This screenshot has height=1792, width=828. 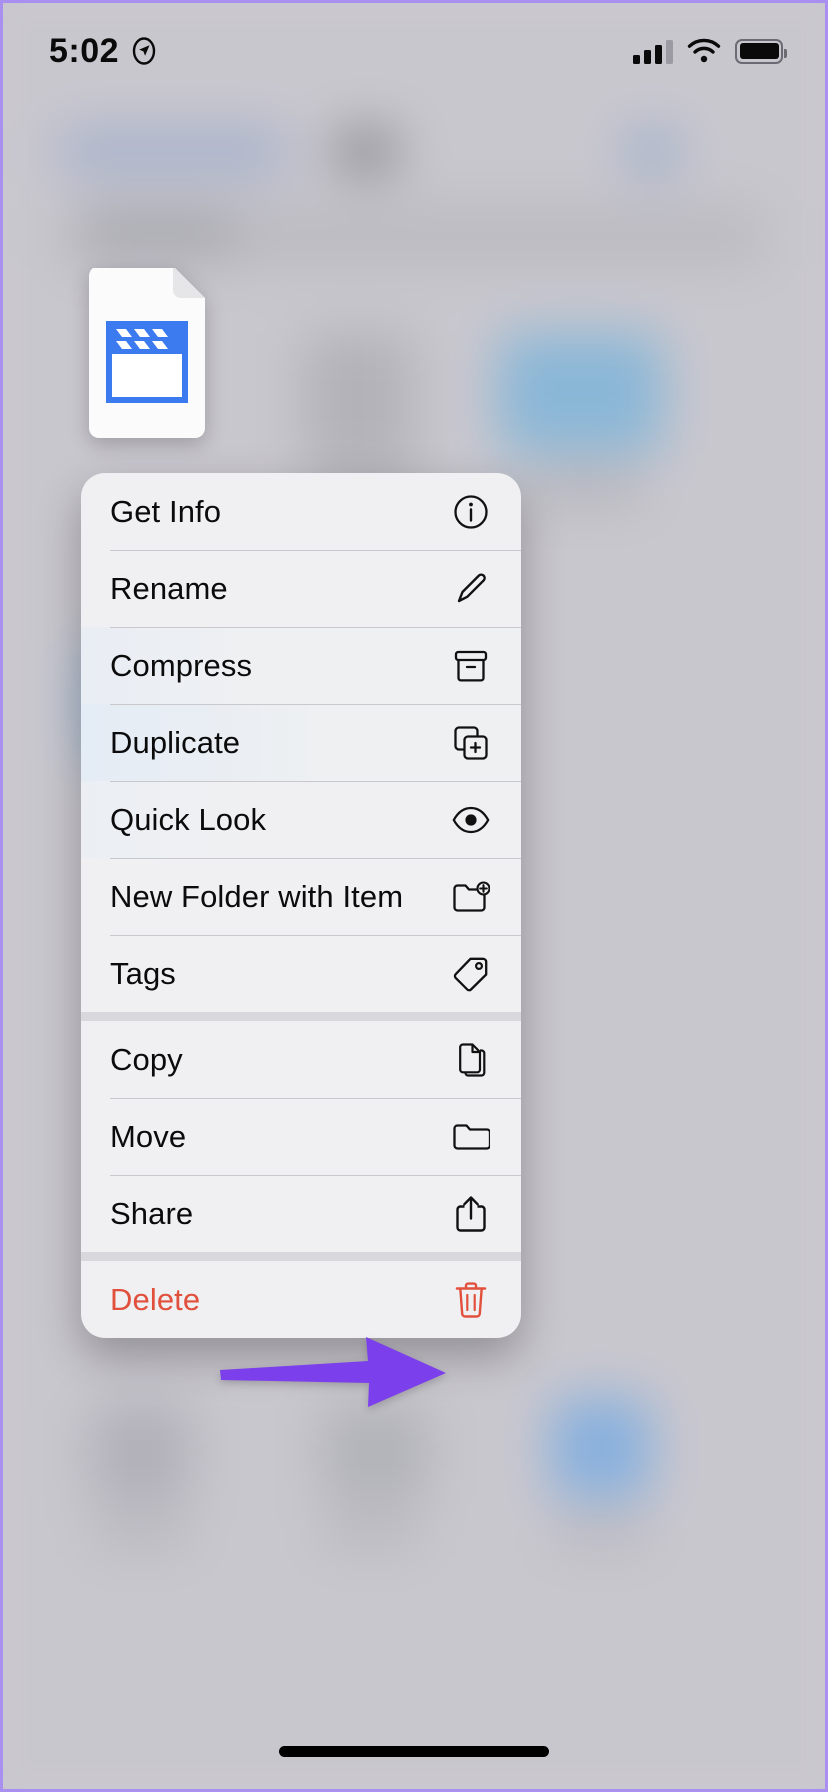 What do you see at coordinates (175, 742) in the screenshot?
I see `menu-item-label: Duplicate` at bounding box center [175, 742].